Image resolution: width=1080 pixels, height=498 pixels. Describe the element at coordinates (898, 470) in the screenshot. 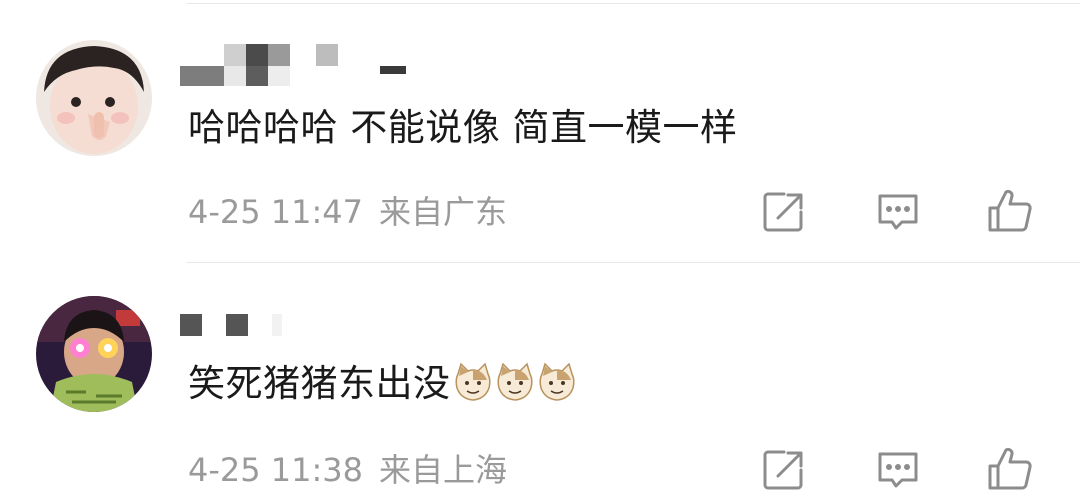

I see `comment-icon` at that location.